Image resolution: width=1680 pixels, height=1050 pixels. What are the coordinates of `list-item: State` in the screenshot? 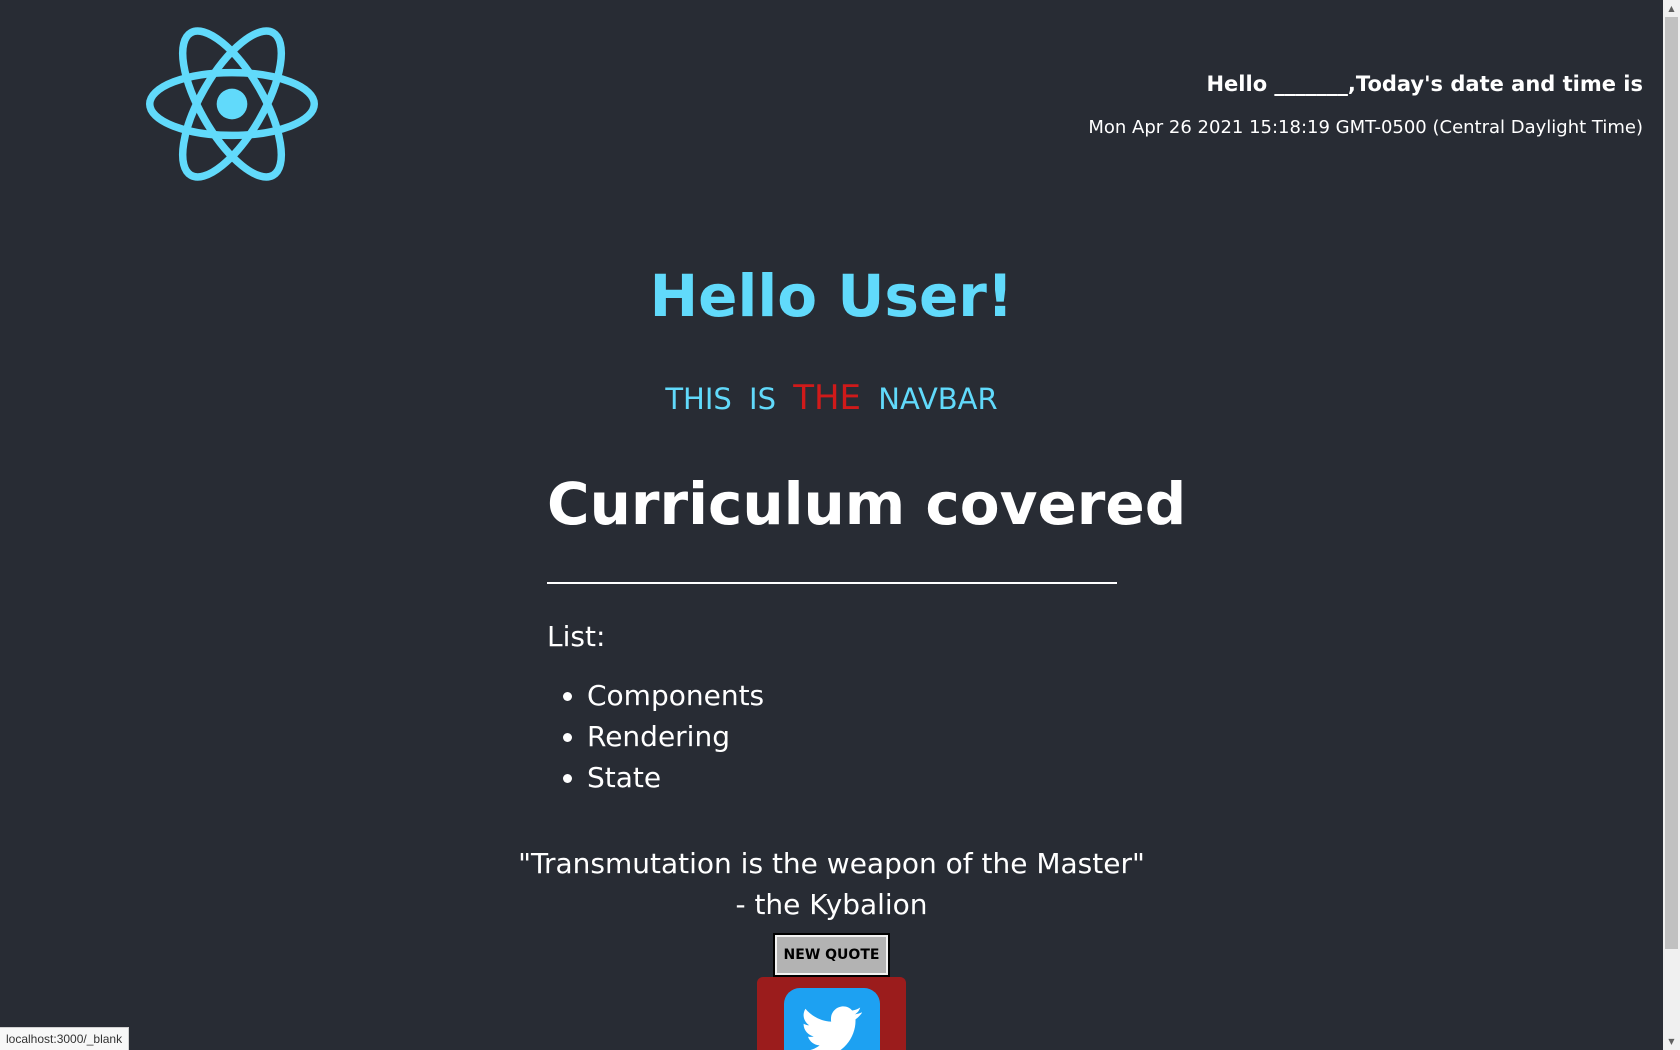 It's located at (852, 777).